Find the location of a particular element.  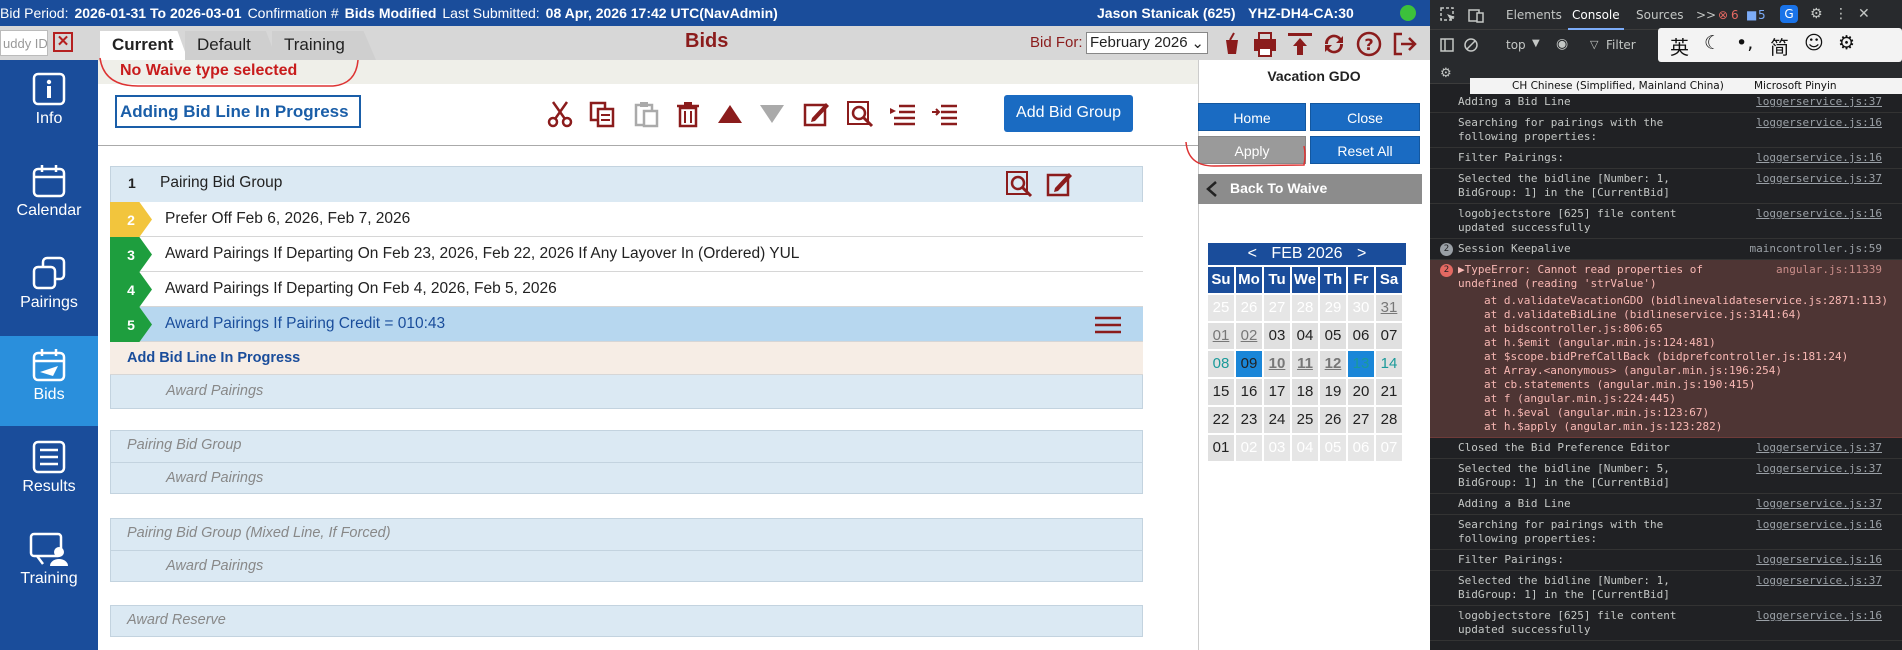

next-month-button: > is located at coordinates (1361, 253).